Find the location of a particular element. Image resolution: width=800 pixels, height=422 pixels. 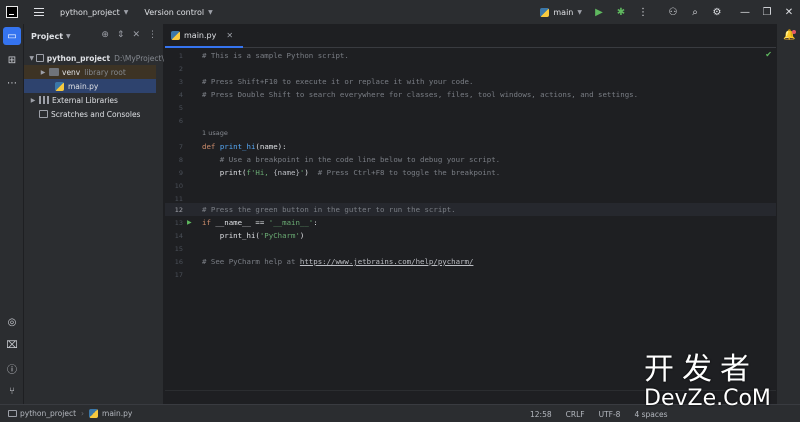

right-tool-strip: 🔔 is located at coordinates (788, 215).